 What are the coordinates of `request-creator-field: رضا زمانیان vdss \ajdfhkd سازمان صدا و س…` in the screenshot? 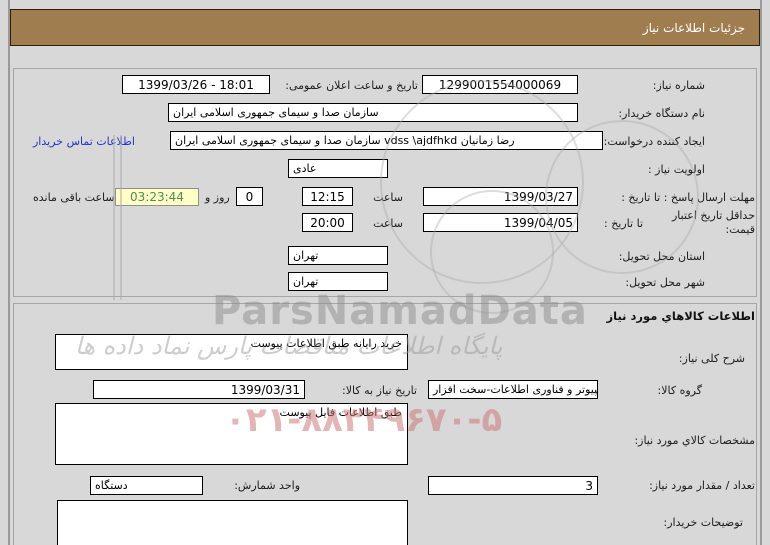 It's located at (386, 140).